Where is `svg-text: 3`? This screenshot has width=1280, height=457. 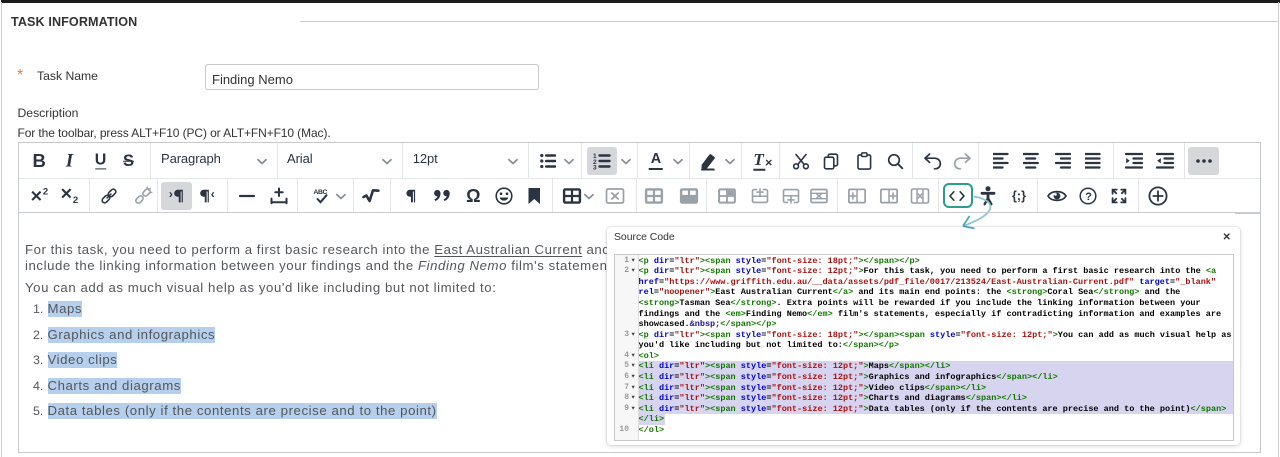 svg-text: 3 is located at coordinates (595, 166).